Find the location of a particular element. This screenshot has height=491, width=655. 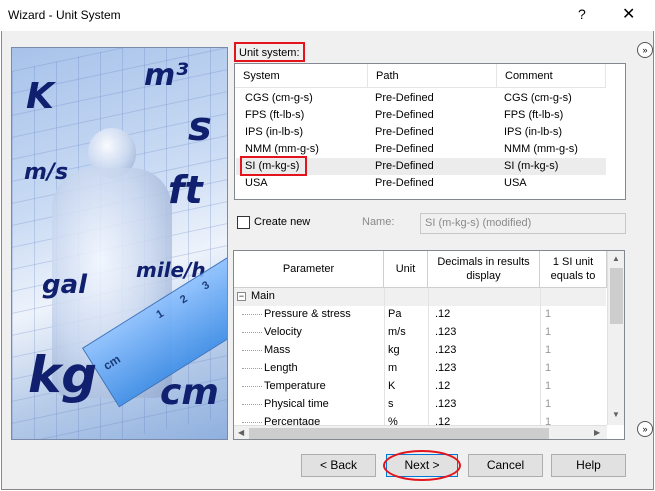

vertical-scroll-thumb is located at coordinates (616, 296).